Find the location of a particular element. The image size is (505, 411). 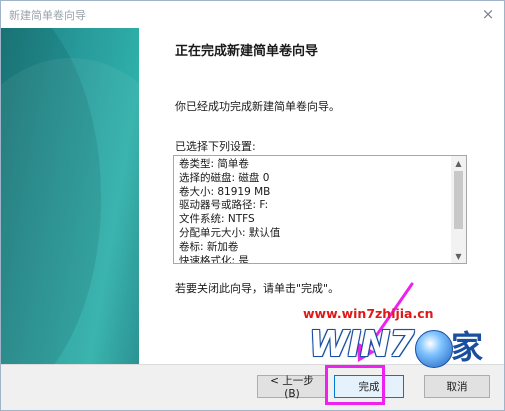

watermark-jia: 家 is located at coordinates (467, 347).